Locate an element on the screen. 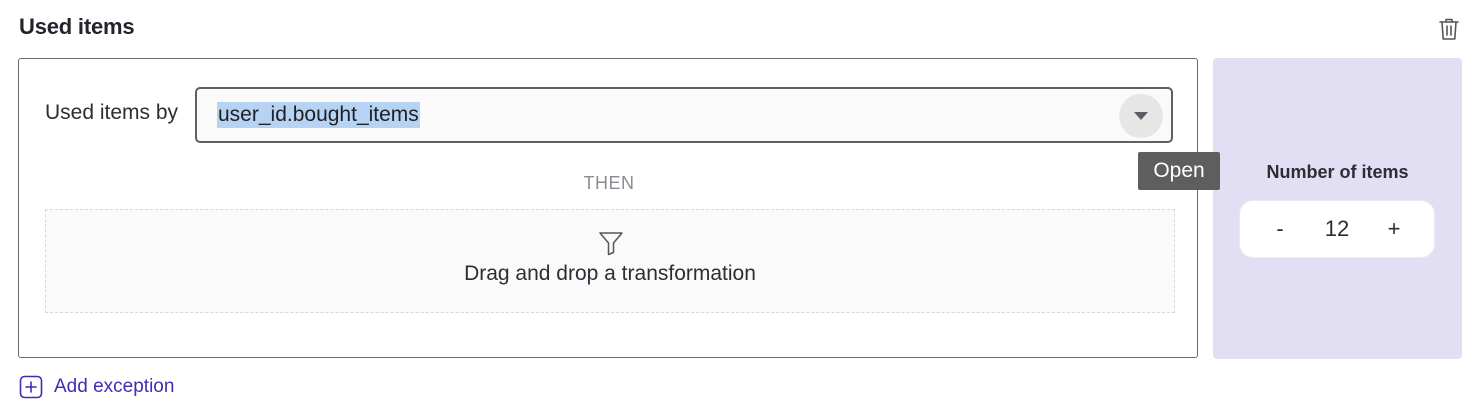 The image size is (1484, 420). open-dropdown-button is located at coordinates (1141, 116).